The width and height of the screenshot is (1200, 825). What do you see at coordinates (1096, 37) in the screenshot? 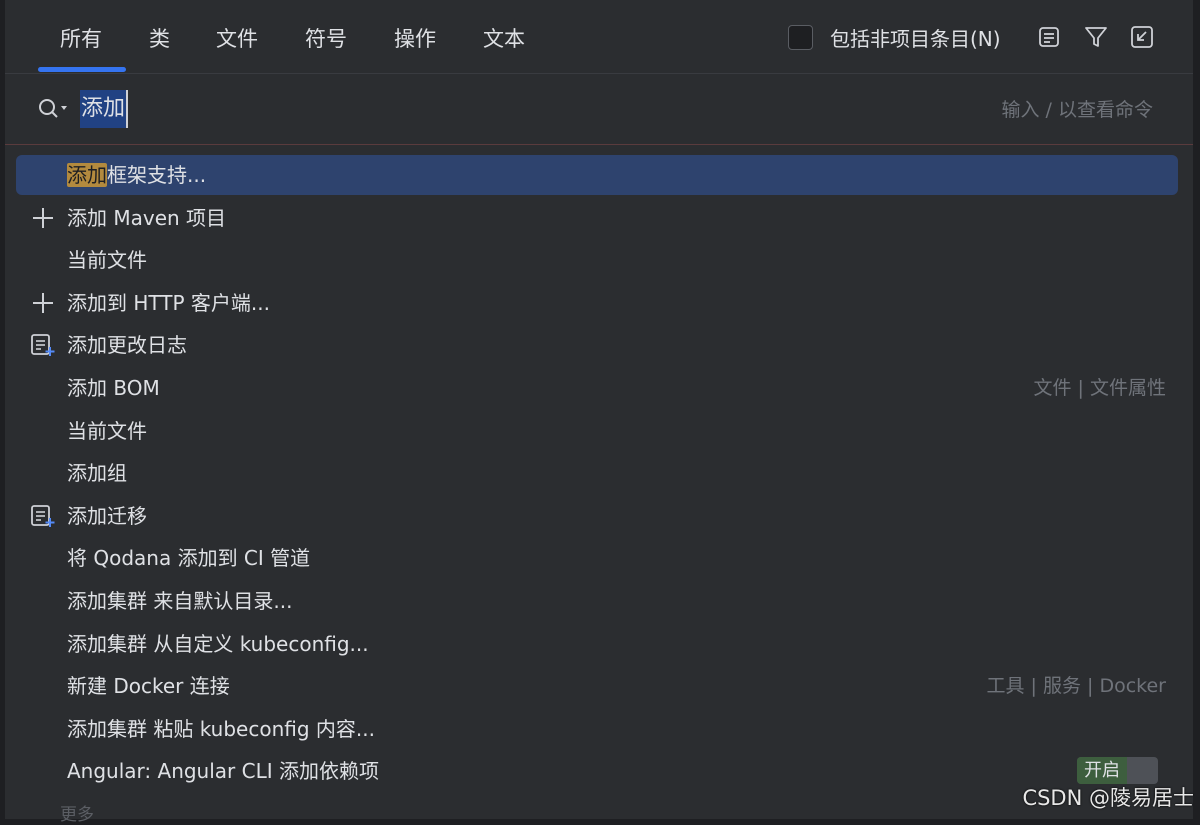
I see `filter-icon` at bounding box center [1096, 37].